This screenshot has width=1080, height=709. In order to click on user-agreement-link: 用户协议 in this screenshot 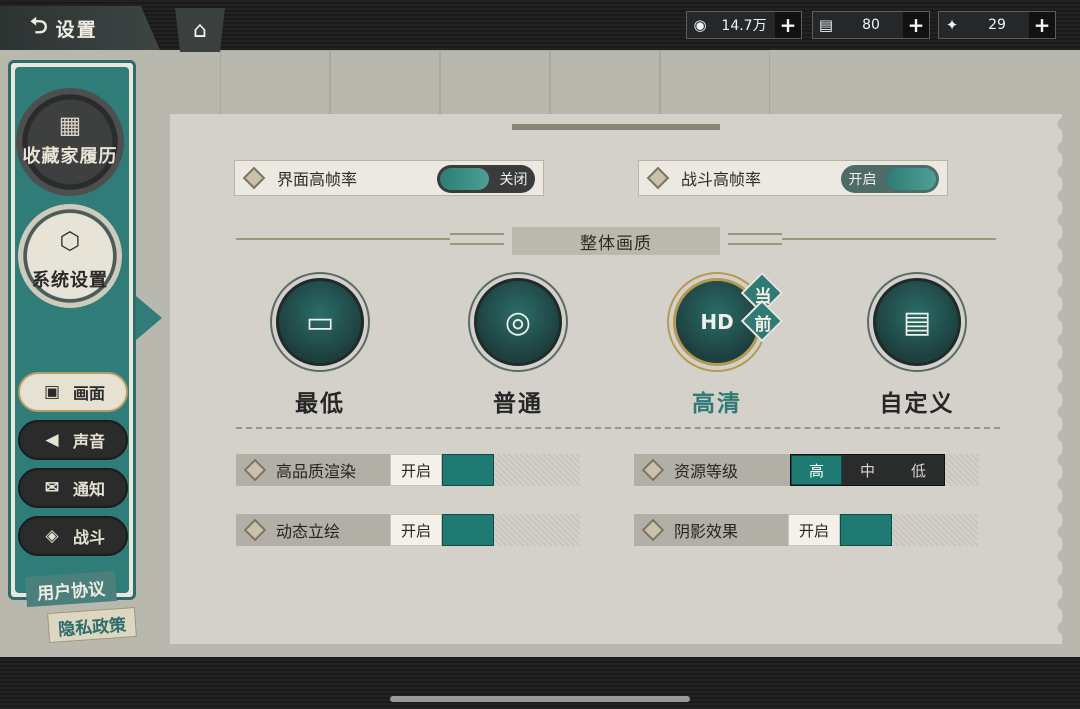, I will do `click(71, 589)`.